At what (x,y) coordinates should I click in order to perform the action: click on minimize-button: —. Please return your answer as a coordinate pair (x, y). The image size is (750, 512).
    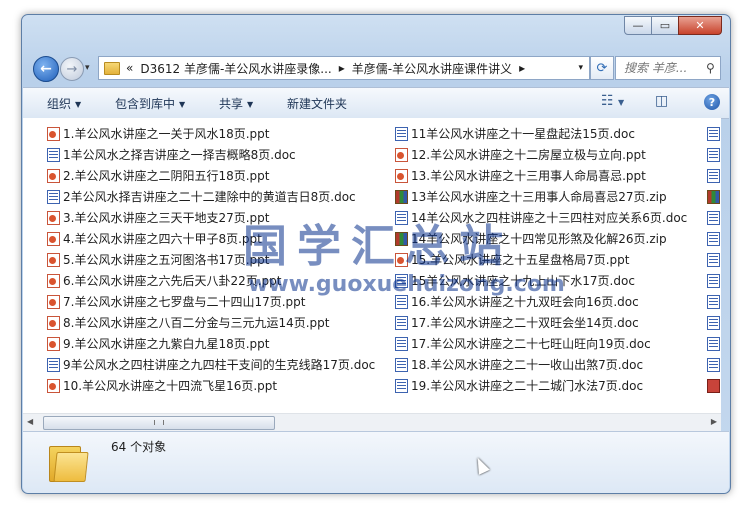
    Looking at the image, I should click on (638, 25).